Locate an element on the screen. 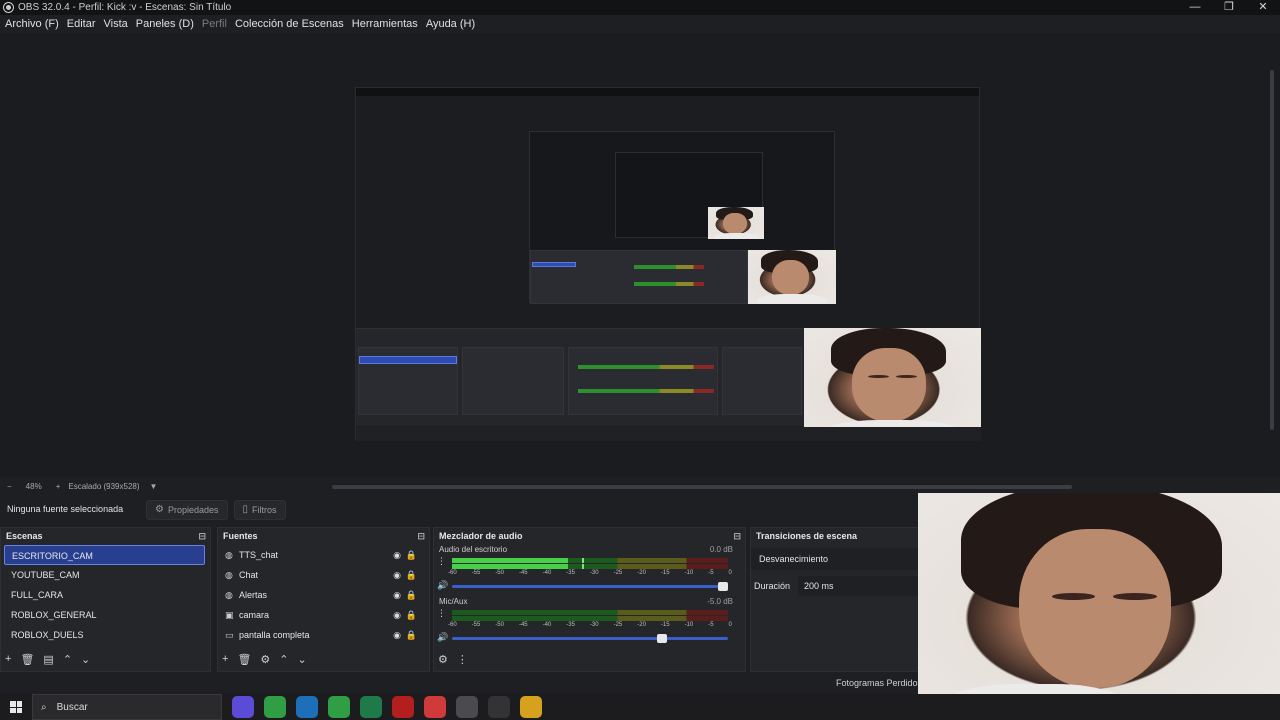 The height and width of the screenshot is (720, 1280). preview-vertical-scrollbar is located at coordinates (1272, 250).